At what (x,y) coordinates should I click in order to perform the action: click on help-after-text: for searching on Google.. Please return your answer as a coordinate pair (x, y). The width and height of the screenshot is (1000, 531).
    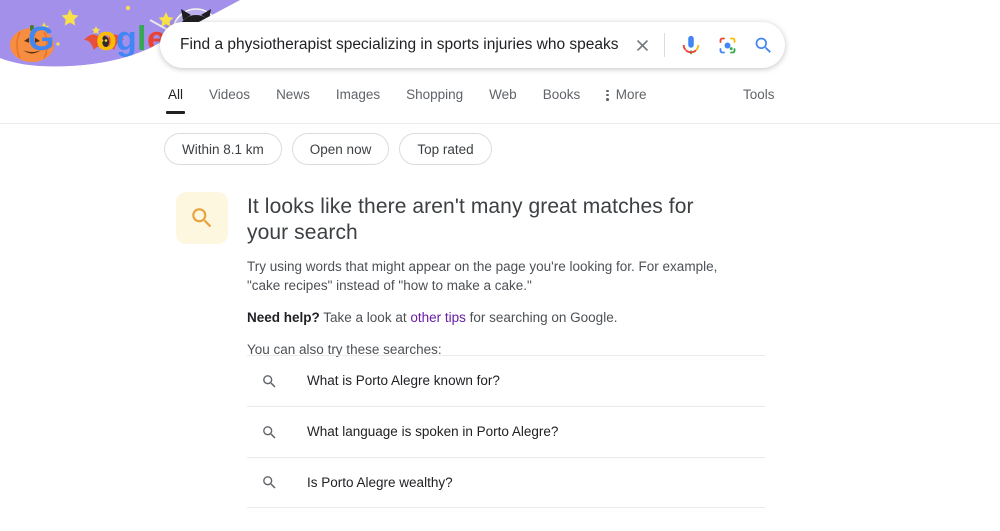
    Looking at the image, I should click on (541, 317).